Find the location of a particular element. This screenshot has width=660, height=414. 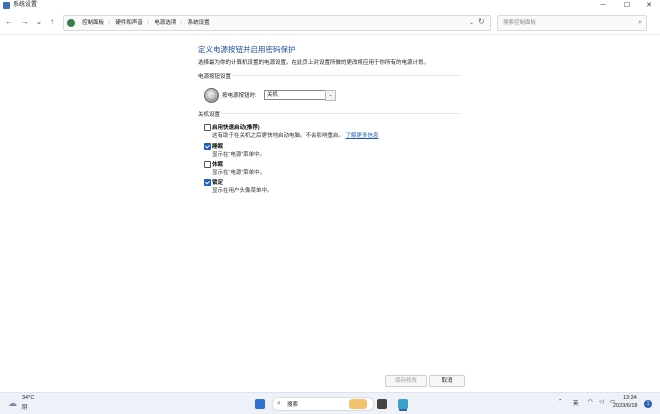

sleep-label: 睡眠 is located at coordinates (218, 147).